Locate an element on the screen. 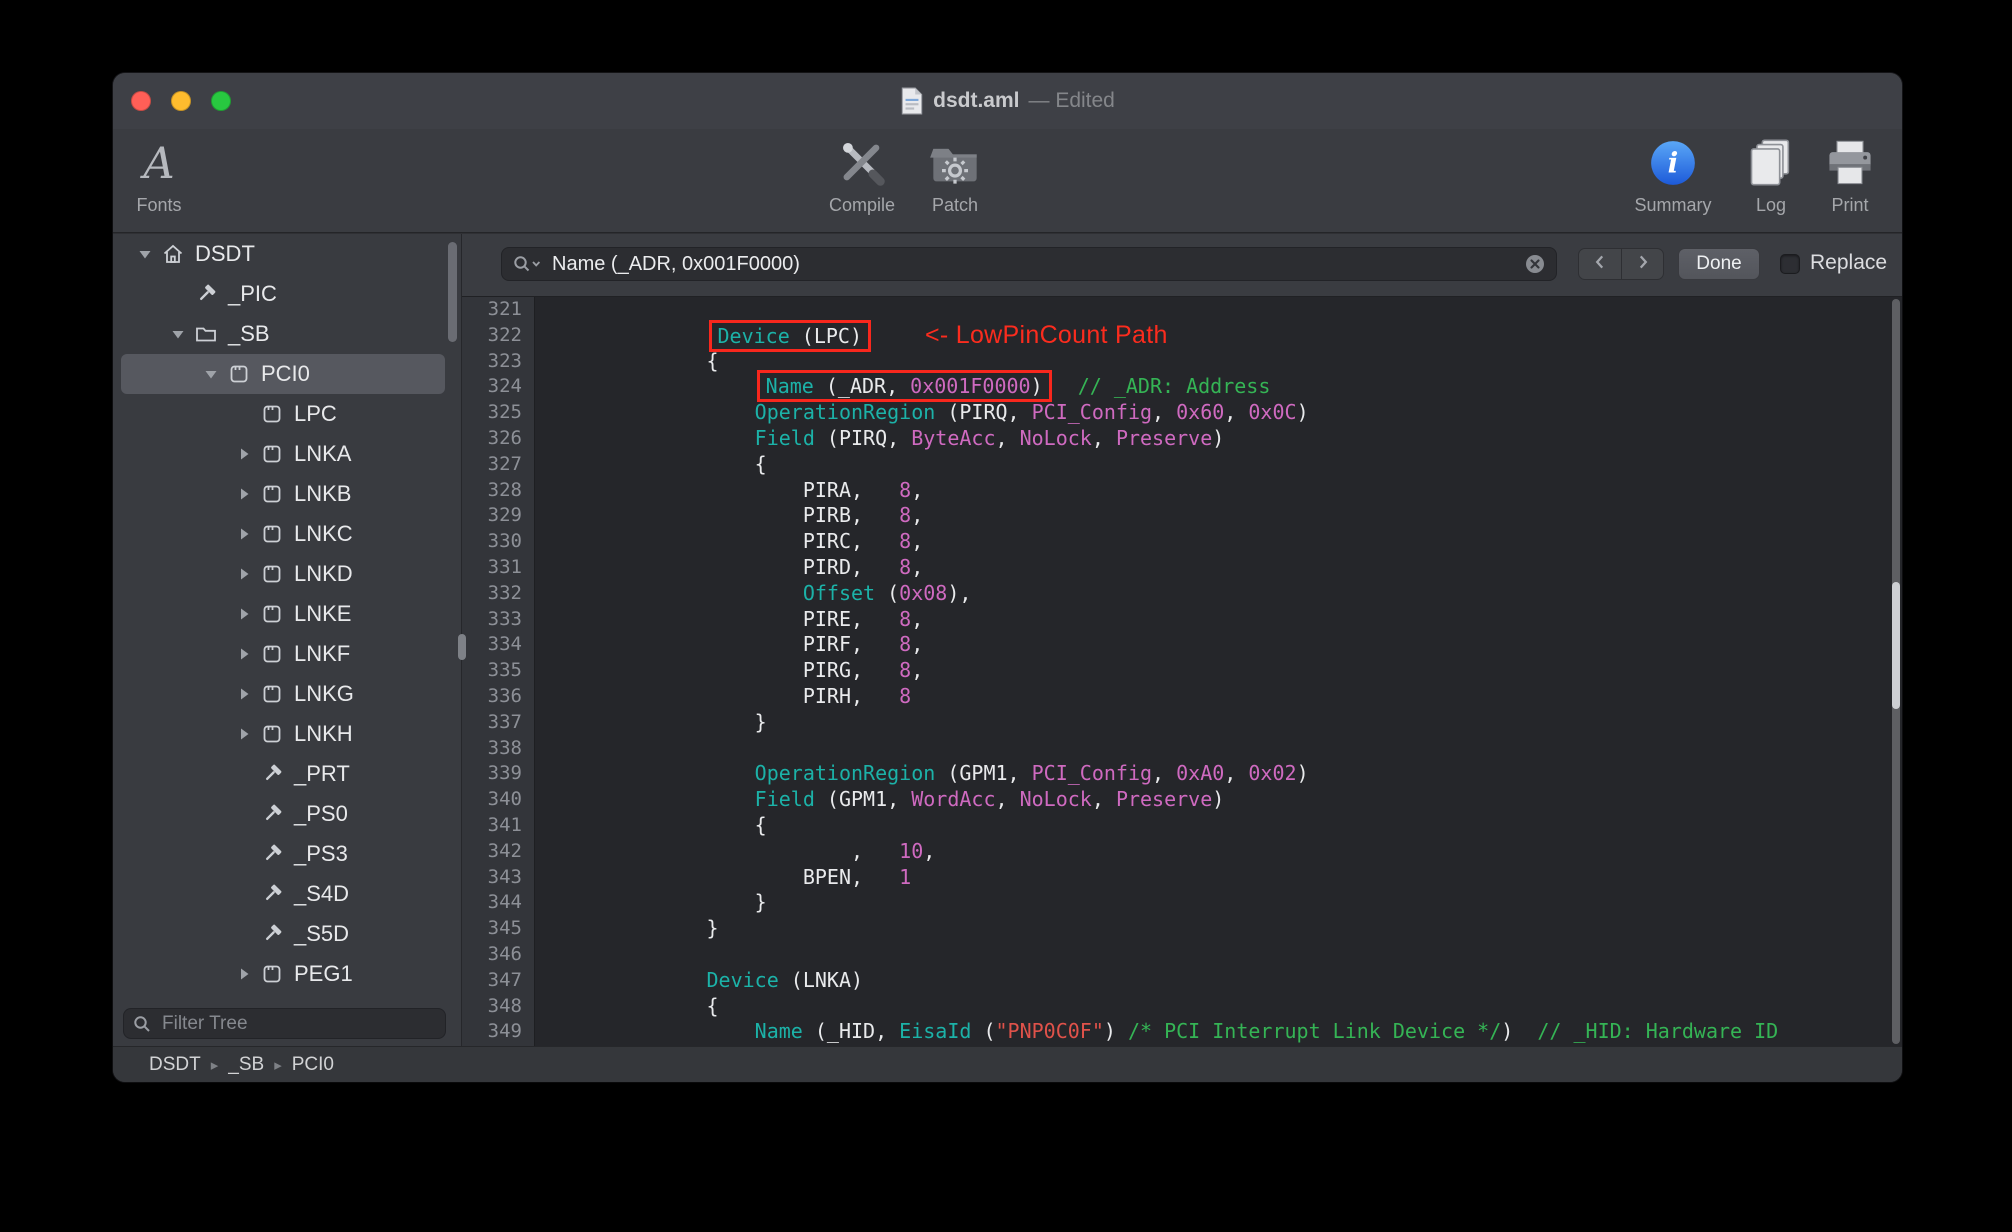 The width and height of the screenshot is (2012, 1232). sidebar-item-lnkb: LNKB is located at coordinates (283, 494).